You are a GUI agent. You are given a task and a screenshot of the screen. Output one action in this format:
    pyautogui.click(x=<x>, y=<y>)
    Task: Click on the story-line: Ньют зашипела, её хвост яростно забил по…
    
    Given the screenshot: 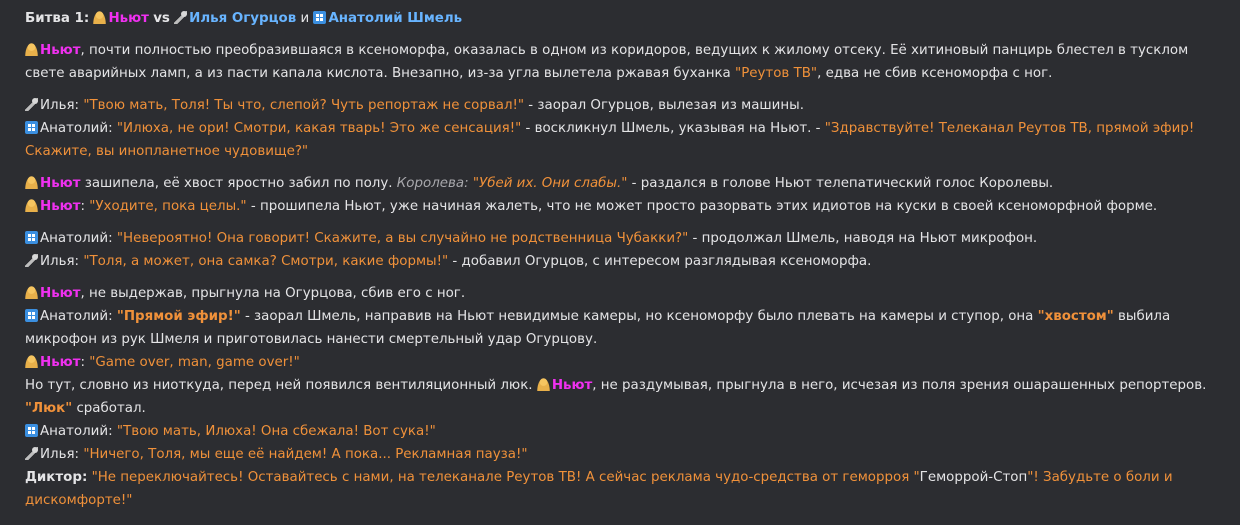 What is the action you would take?
    pyautogui.click(x=625, y=183)
    